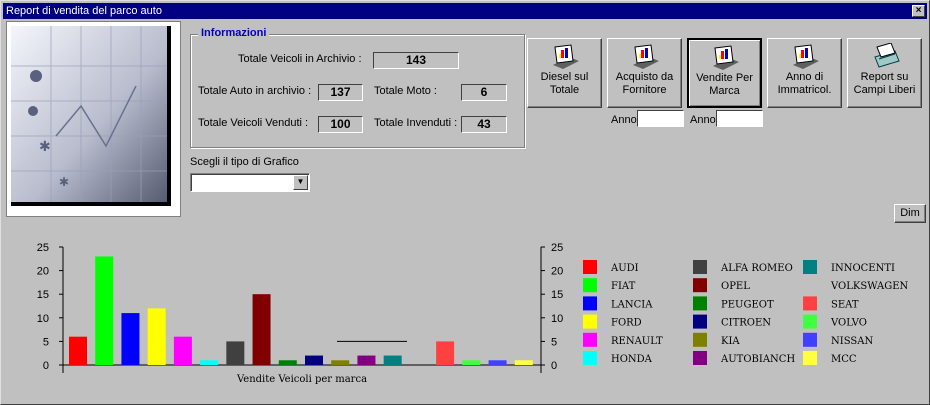 The height and width of the screenshot is (405, 930). I want to click on legend-label-ford: FORD, so click(626, 323).